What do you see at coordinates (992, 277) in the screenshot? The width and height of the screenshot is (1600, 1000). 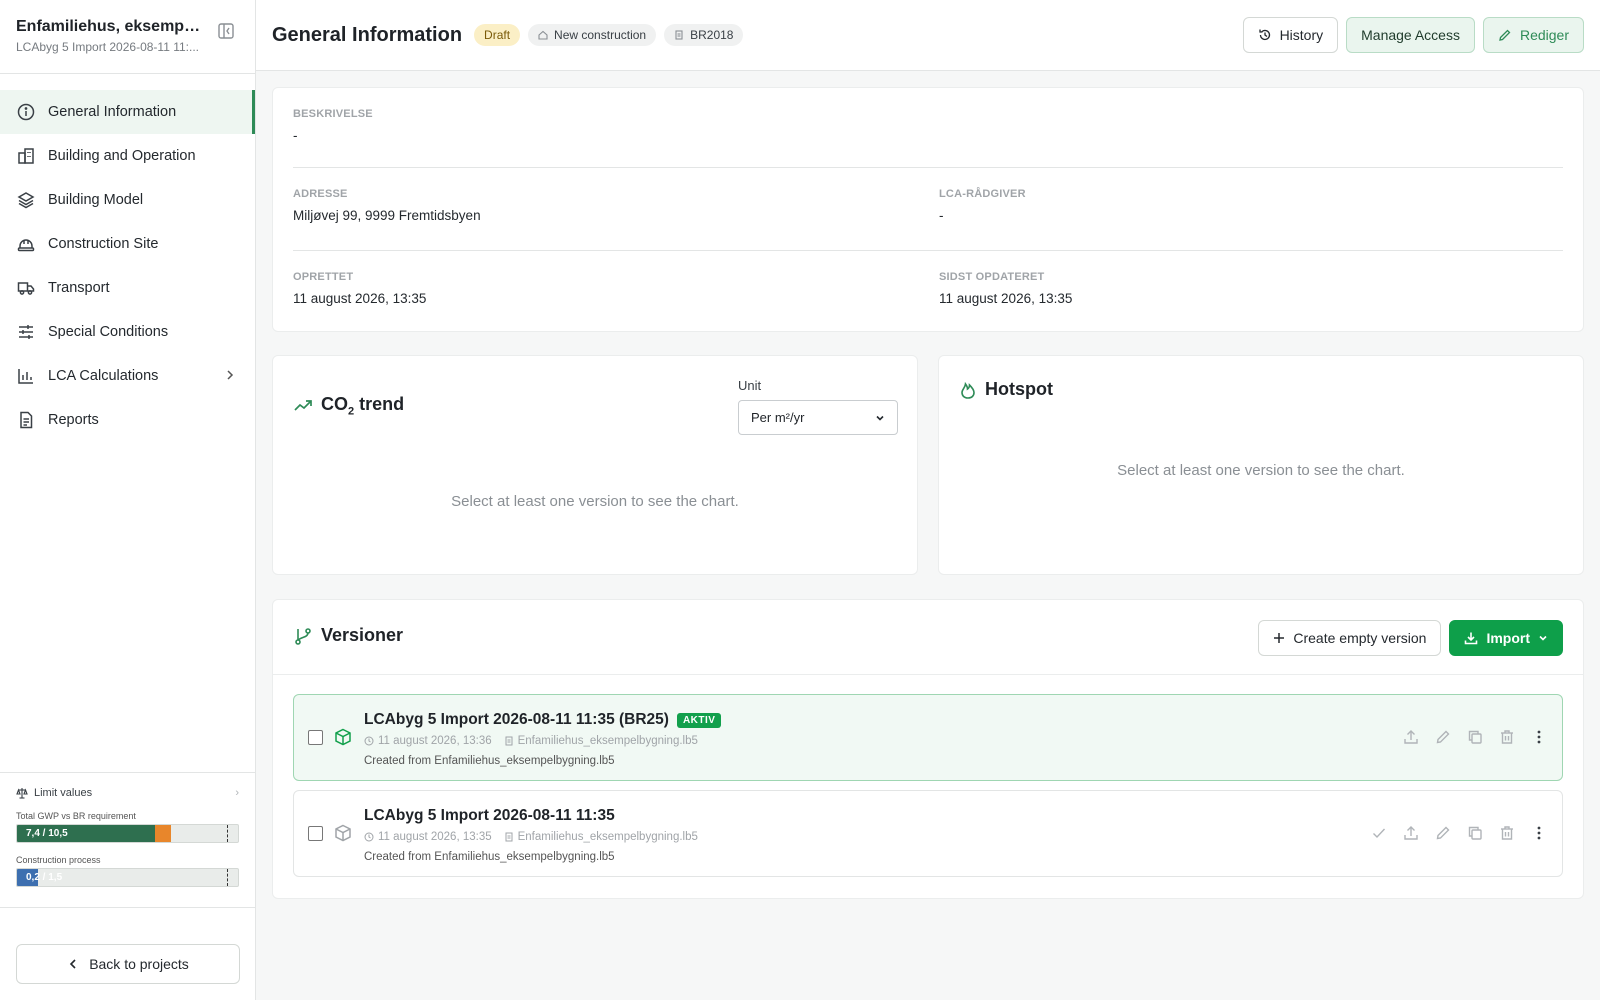 I see `updated-label: SIDST OPDATERET` at bounding box center [992, 277].